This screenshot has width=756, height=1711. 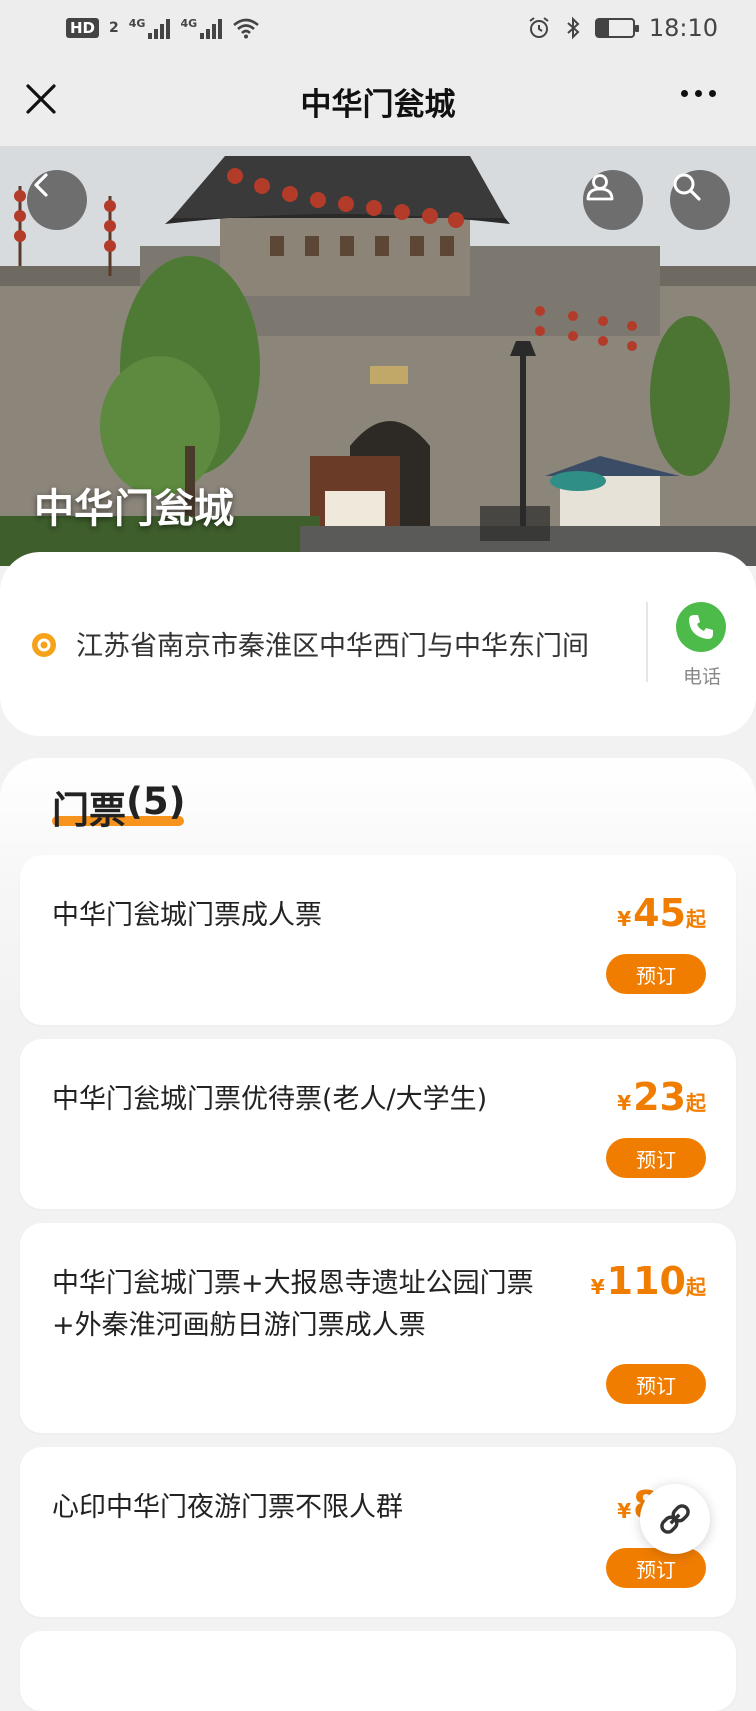 I want to click on profile-button, so click(x=613, y=200).